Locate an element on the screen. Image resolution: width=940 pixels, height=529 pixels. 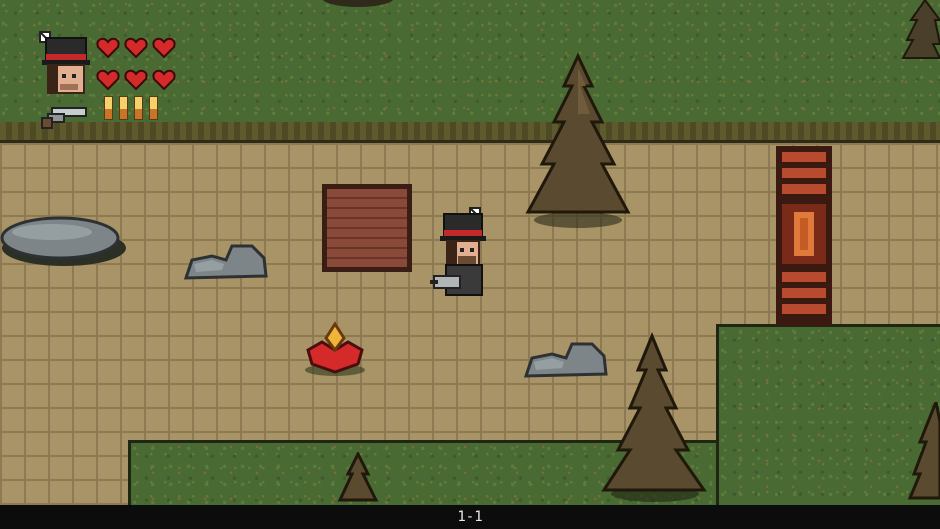
revolver-icon is located at coordinates (64, 118).